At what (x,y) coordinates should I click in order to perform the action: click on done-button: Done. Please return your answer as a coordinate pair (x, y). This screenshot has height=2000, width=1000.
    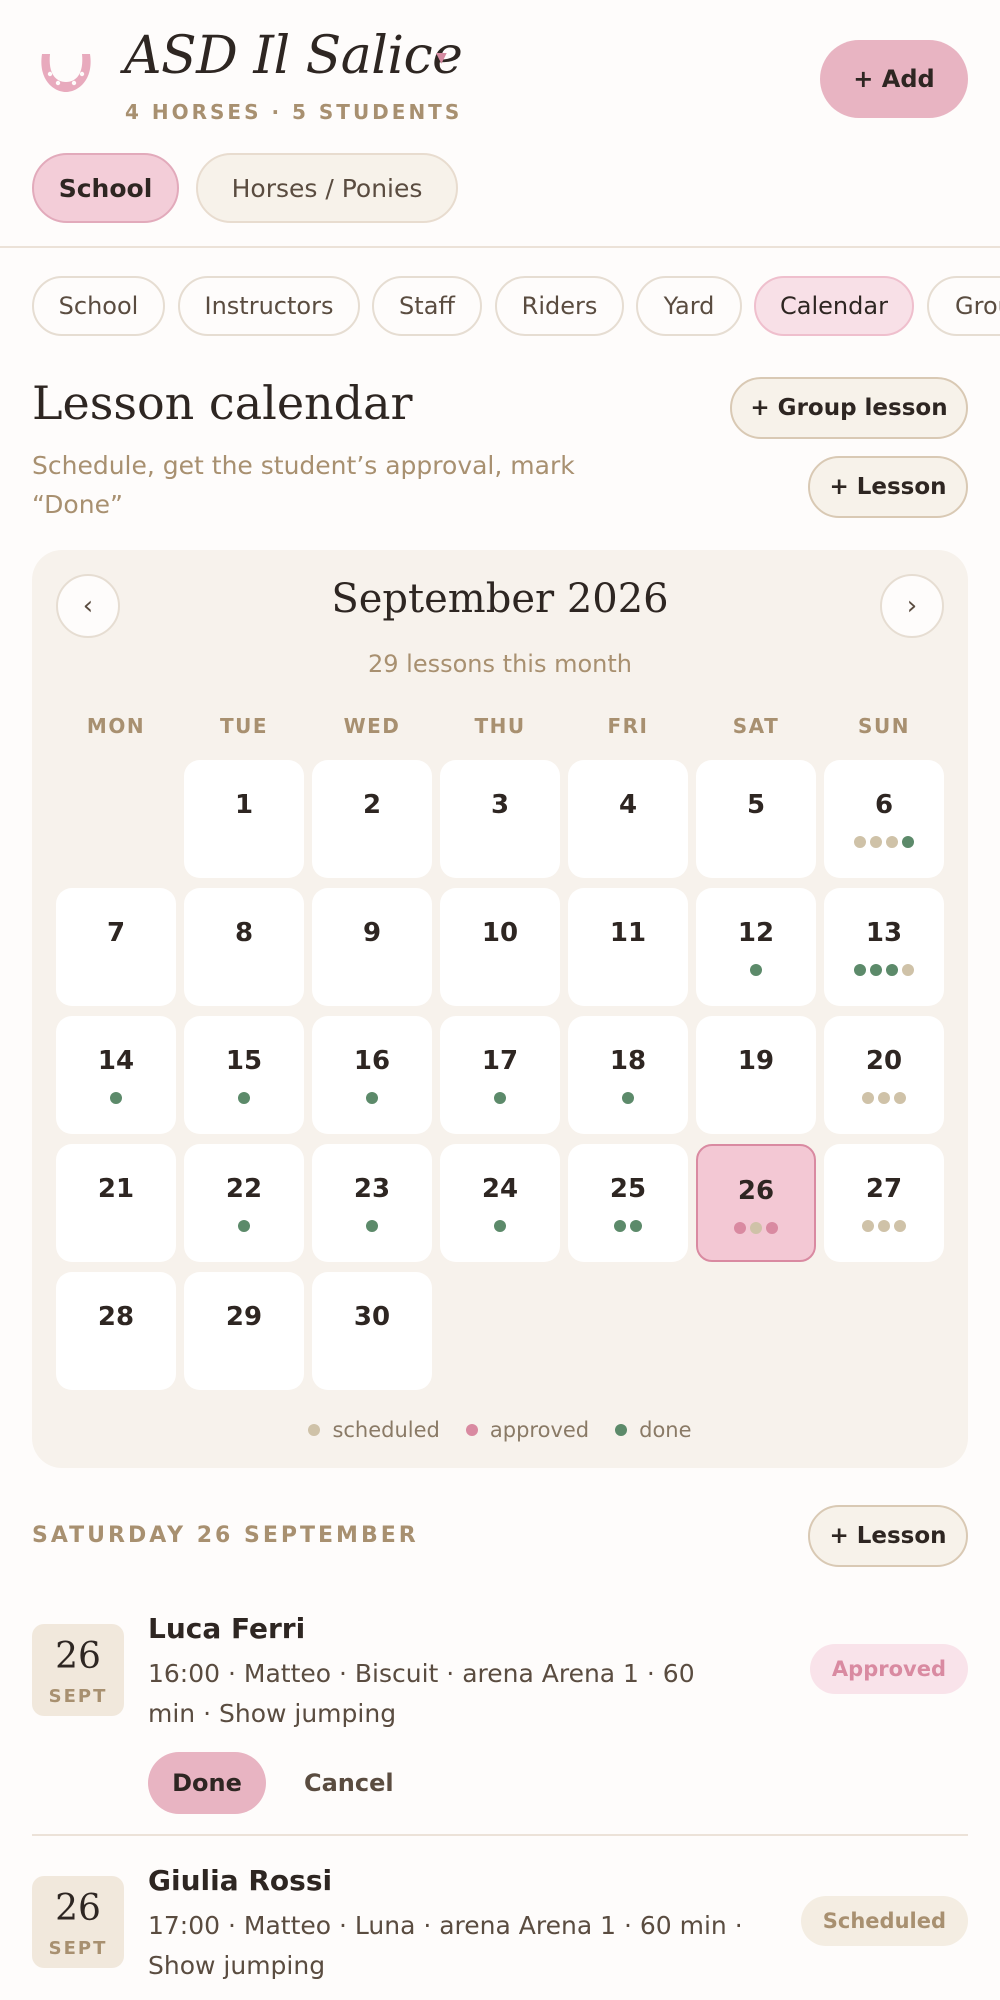
    Looking at the image, I should click on (207, 1783).